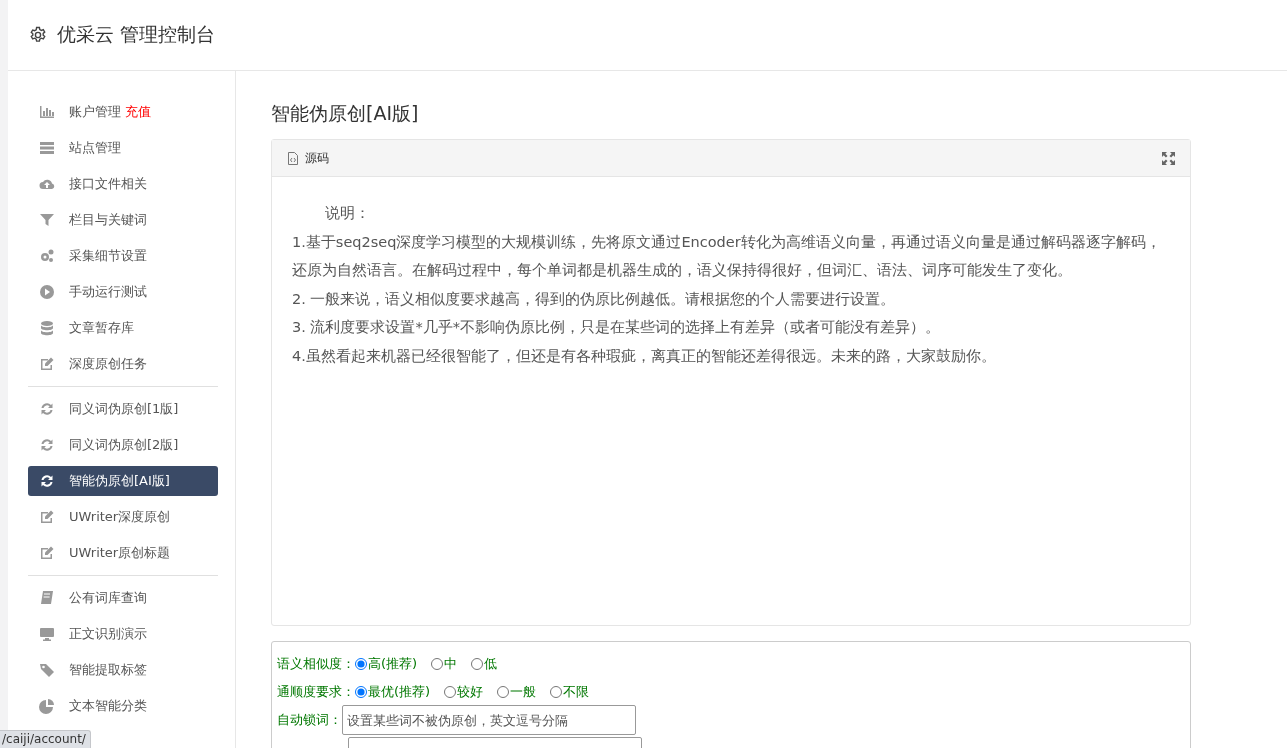  What do you see at coordinates (123, 112) in the screenshot?
I see `sidebar-item: 账户管理 充值` at bounding box center [123, 112].